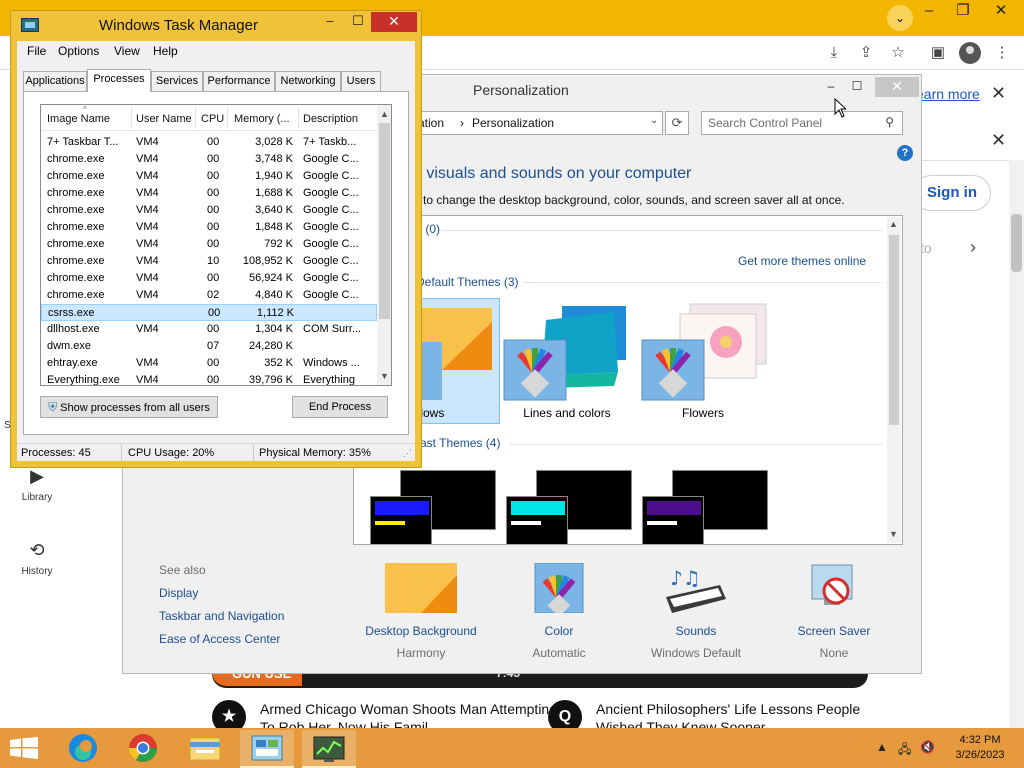 The image size is (1024, 768). What do you see at coordinates (904, 750) in the screenshot?
I see `network-icon: 🖧` at bounding box center [904, 750].